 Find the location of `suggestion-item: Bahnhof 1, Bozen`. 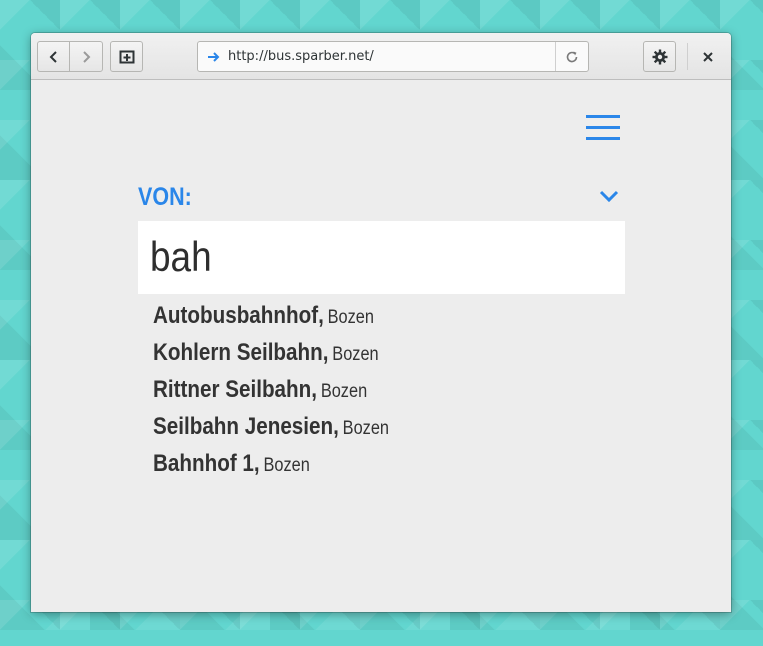

suggestion-item: Bahnhof 1, Bozen is located at coordinates (355, 468).